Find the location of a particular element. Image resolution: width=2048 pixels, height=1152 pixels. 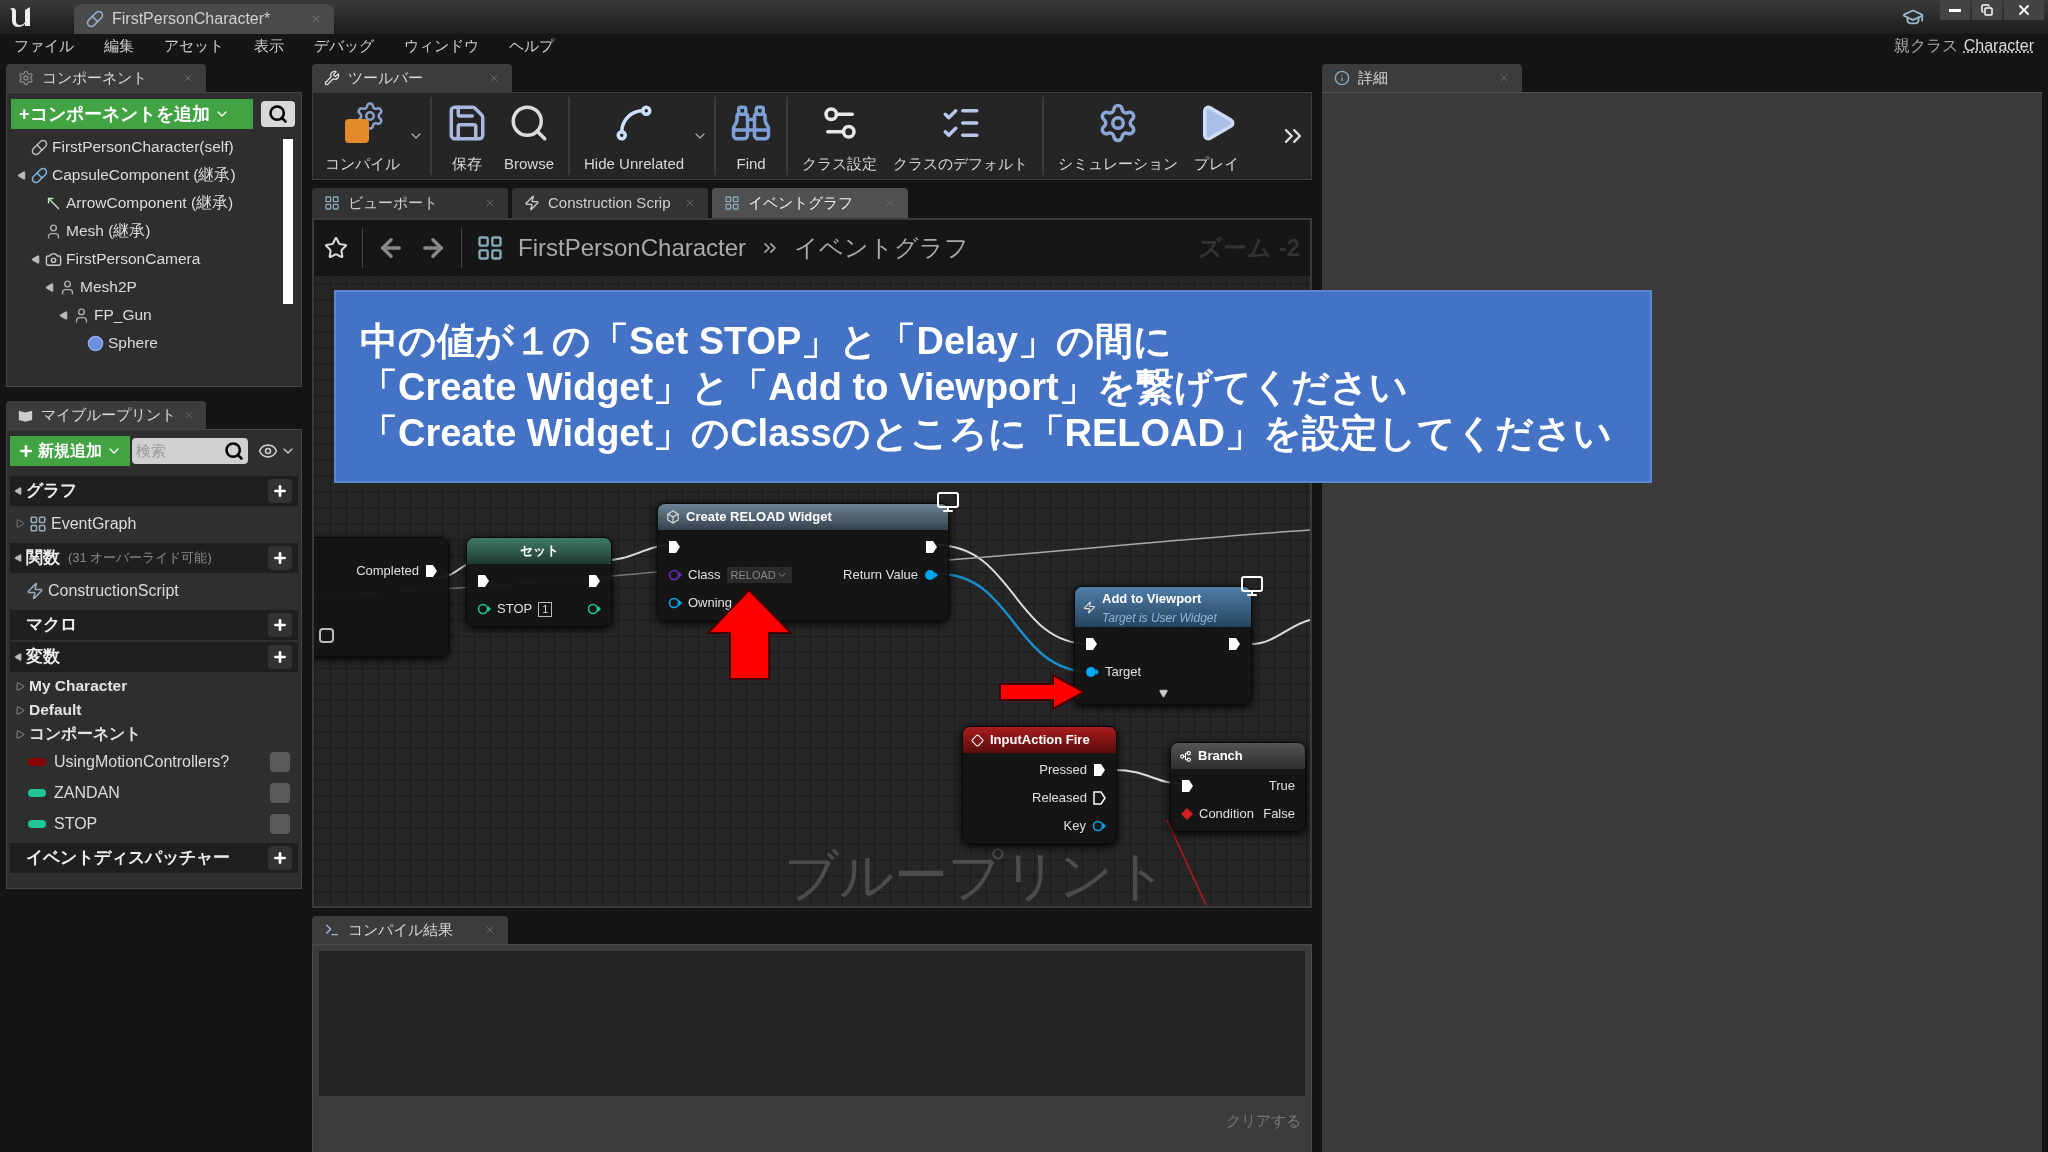

parent-class-link: Character is located at coordinates (1998, 46).